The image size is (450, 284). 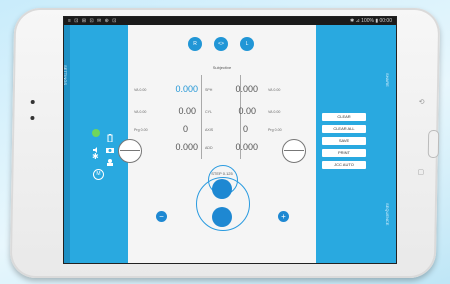 I want to click on bluetooth-icon: ✱, so click(x=96, y=157).